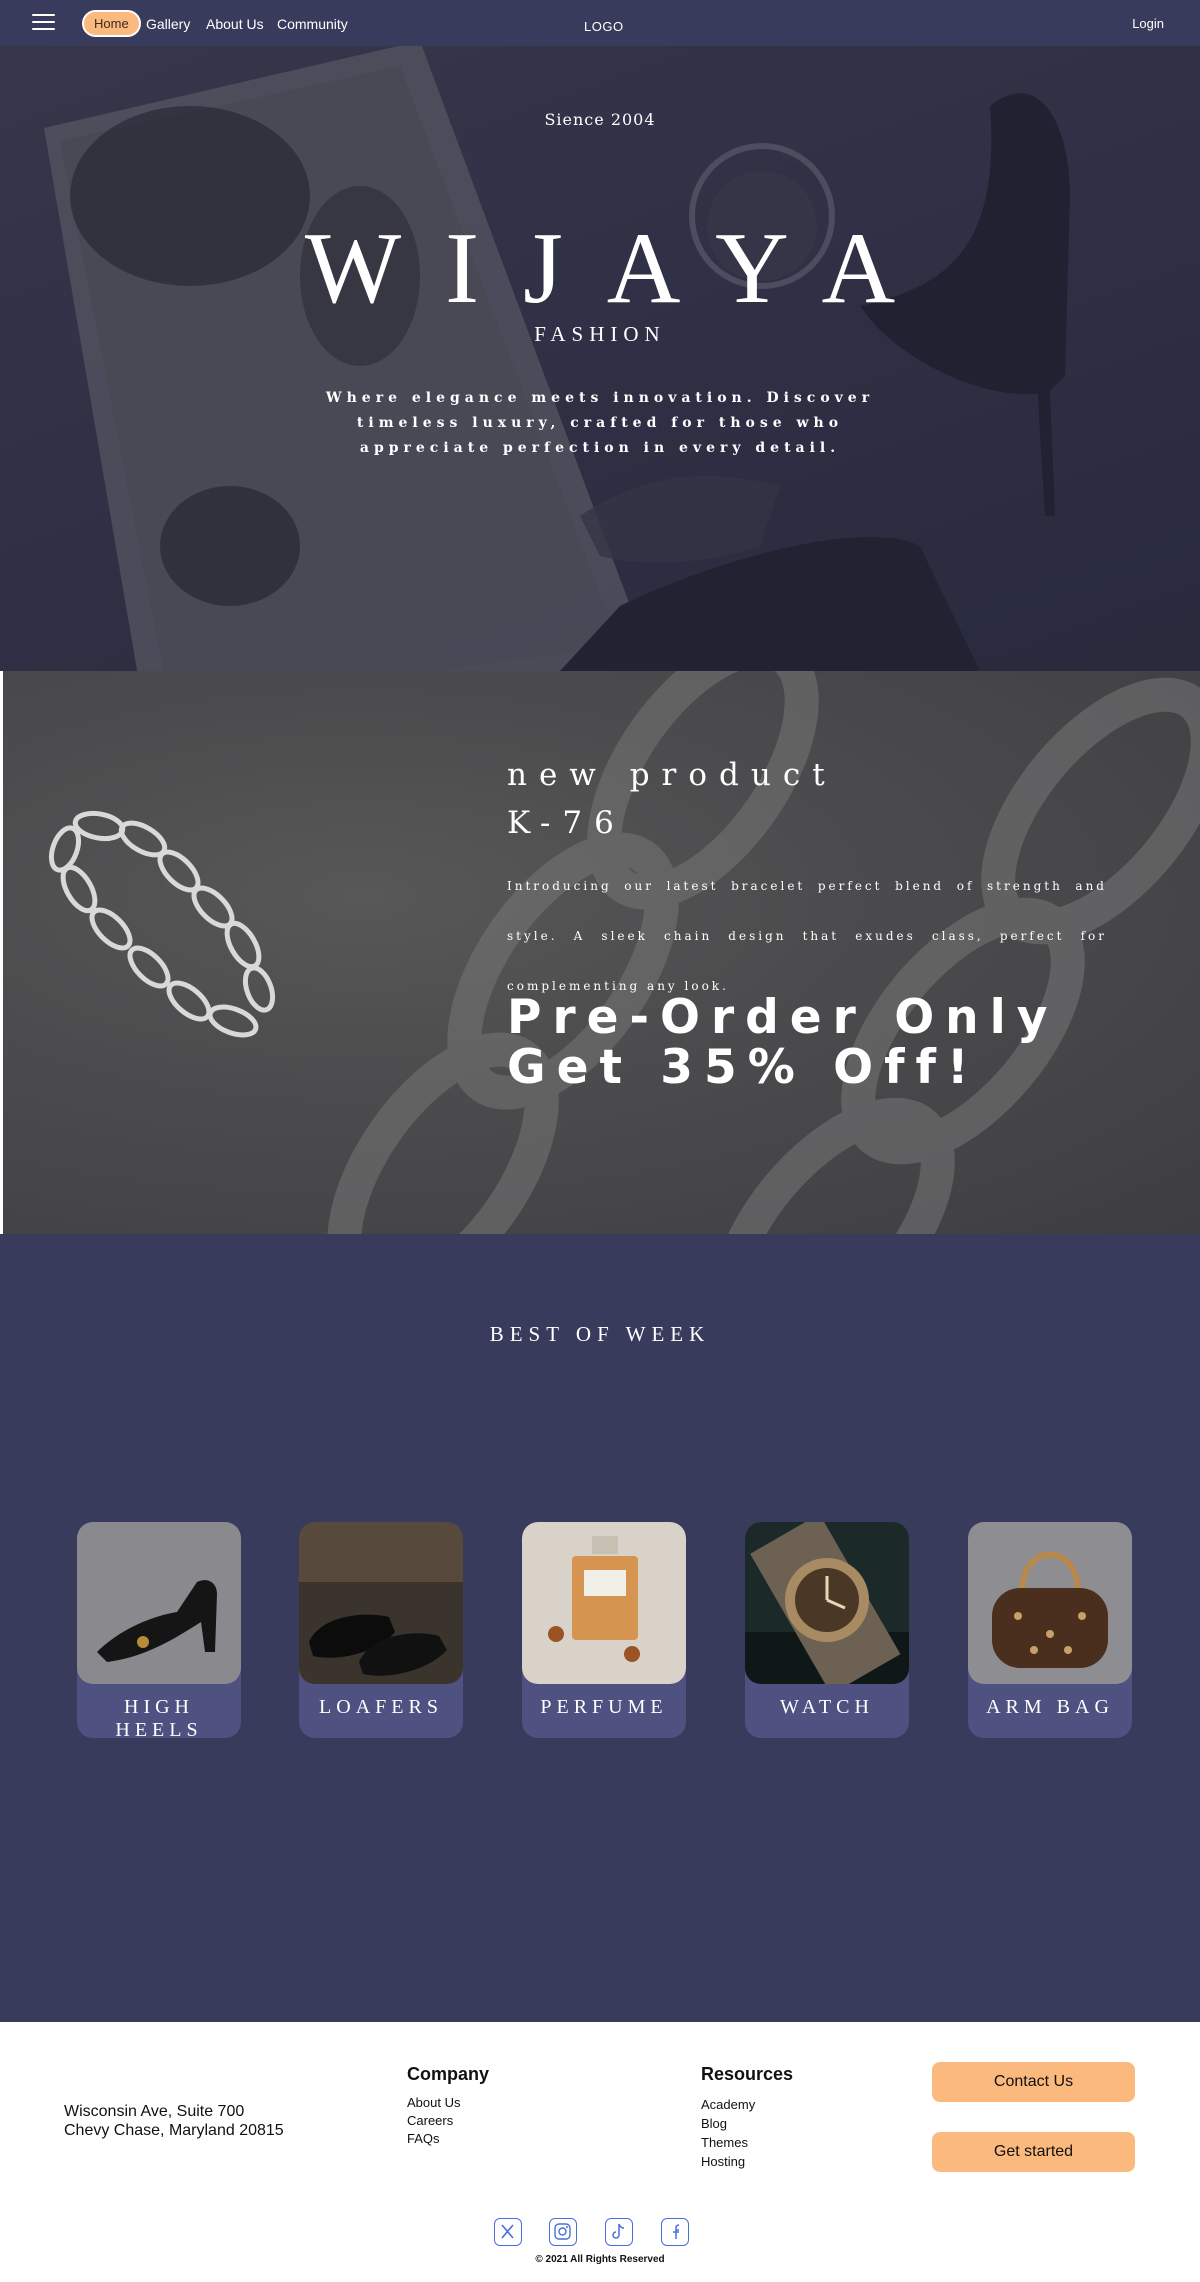  Describe the element at coordinates (600, 2259) in the screenshot. I see `copyright-text: © 2021 All Rights Reserved` at that location.